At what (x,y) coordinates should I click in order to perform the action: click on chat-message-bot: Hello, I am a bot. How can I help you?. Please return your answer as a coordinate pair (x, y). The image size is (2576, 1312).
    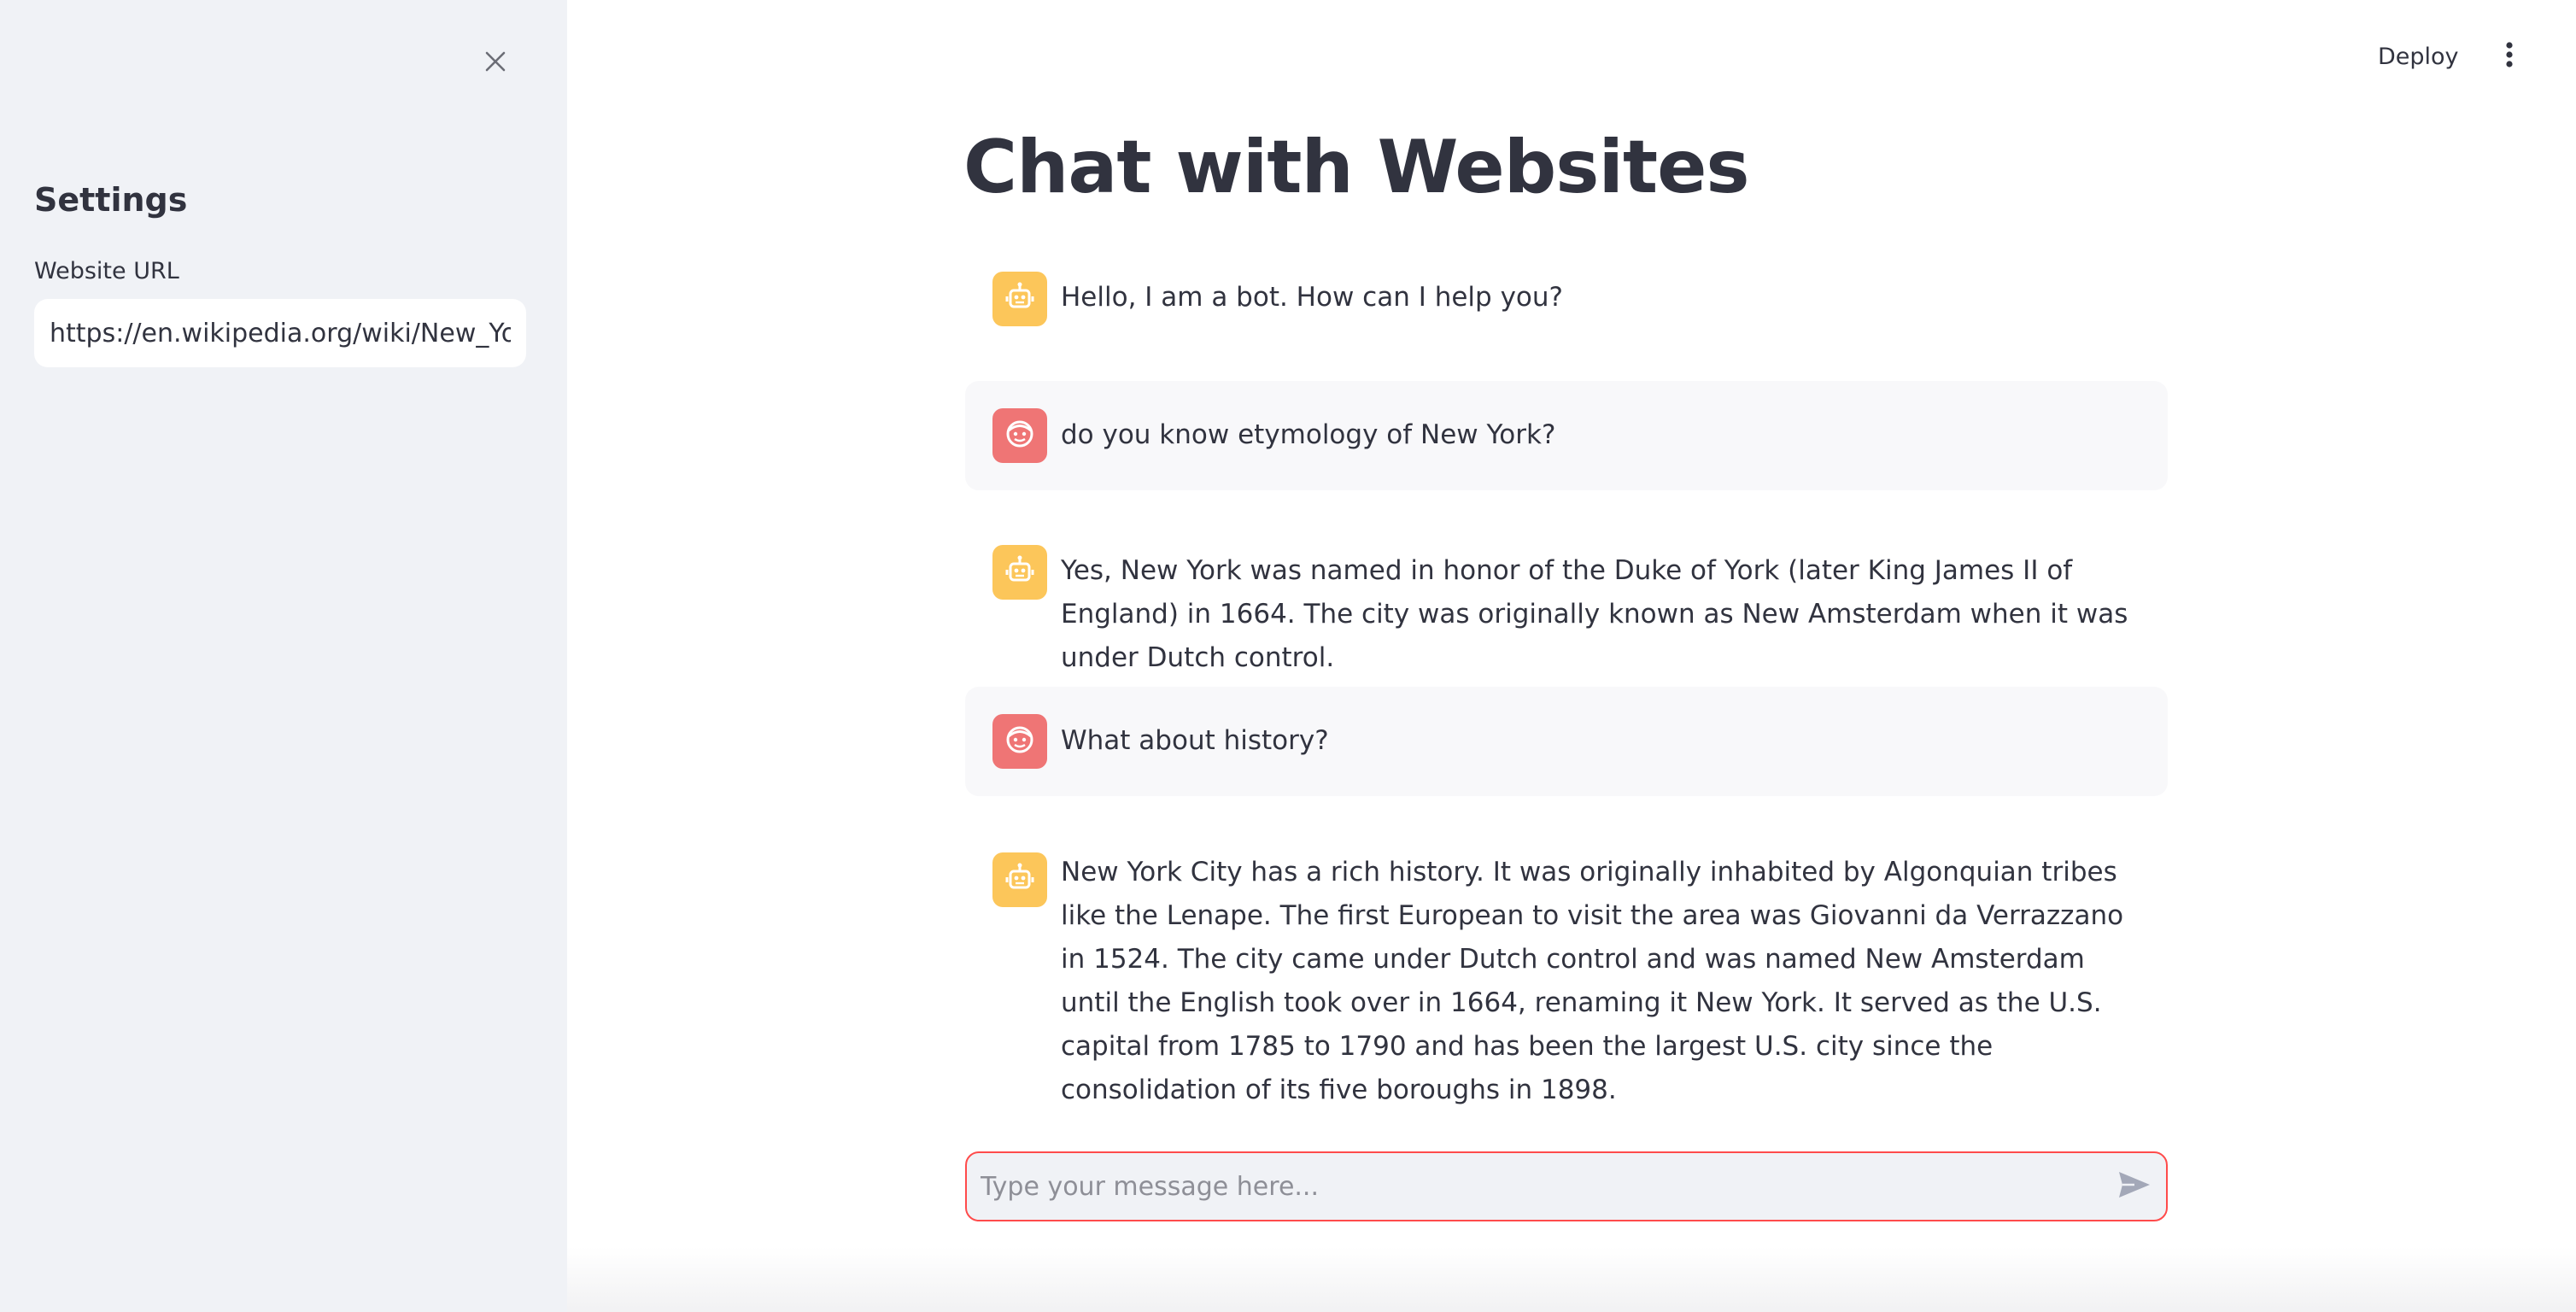
    Looking at the image, I should click on (1566, 299).